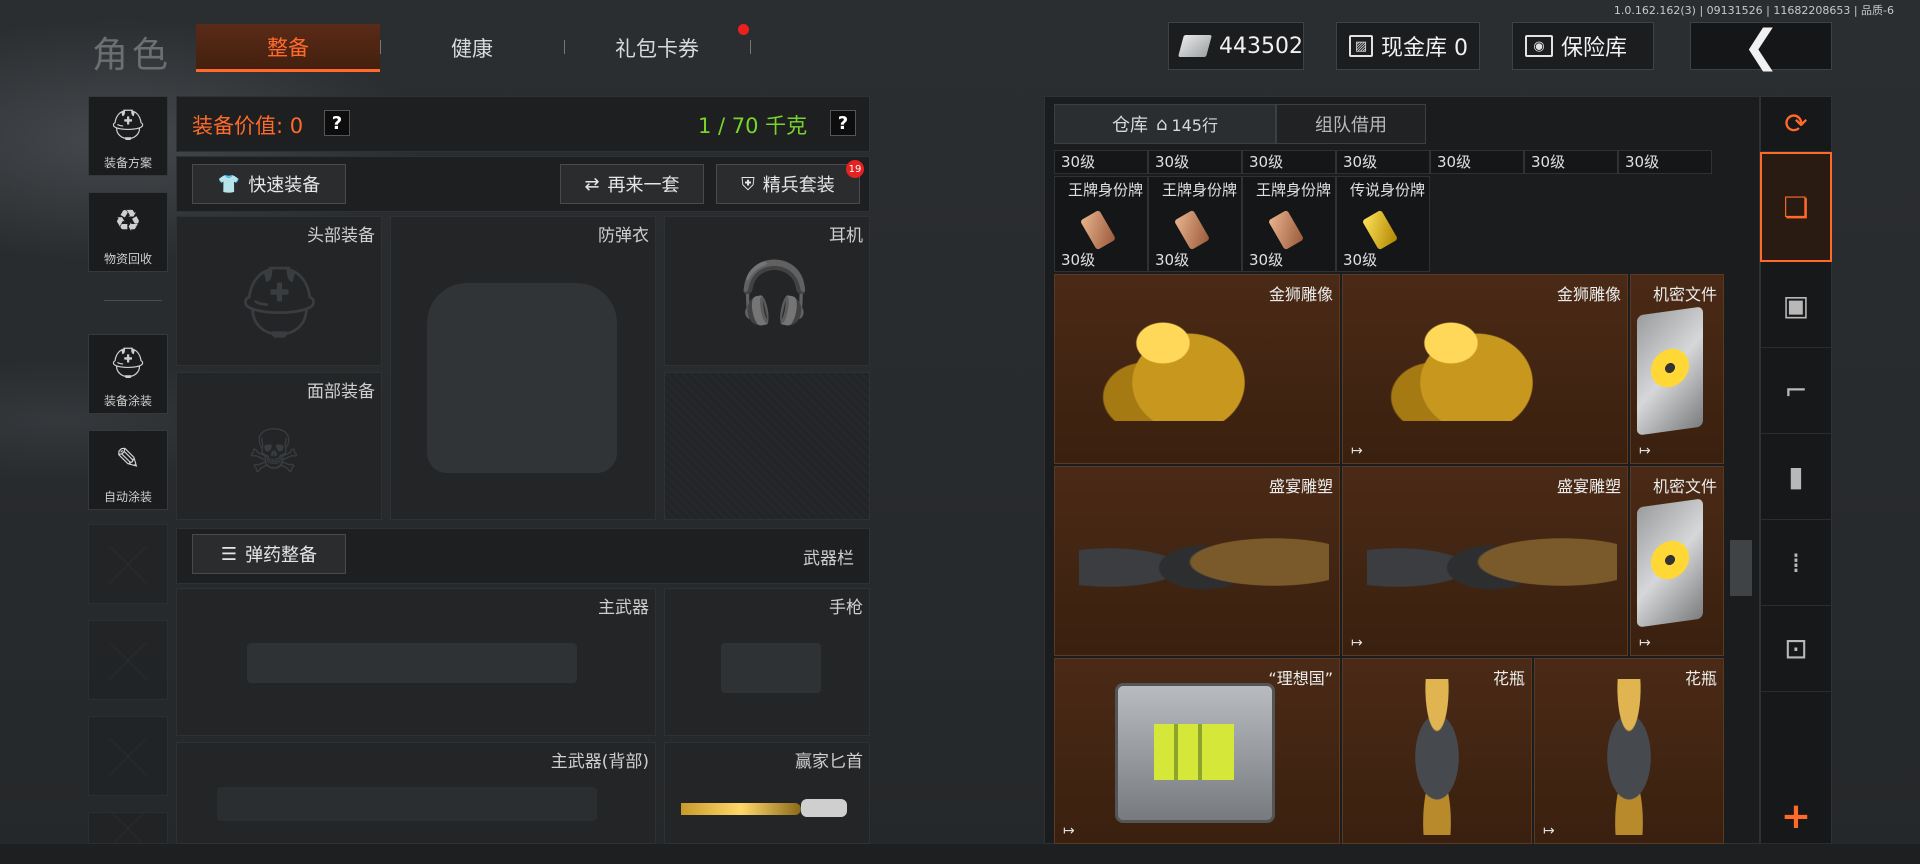 This screenshot has width=1920, height=864. What do you see at coordinates (274, 452) in the screenshot?
I see `mask-icon: ☠` at bounding box center [274, 452].